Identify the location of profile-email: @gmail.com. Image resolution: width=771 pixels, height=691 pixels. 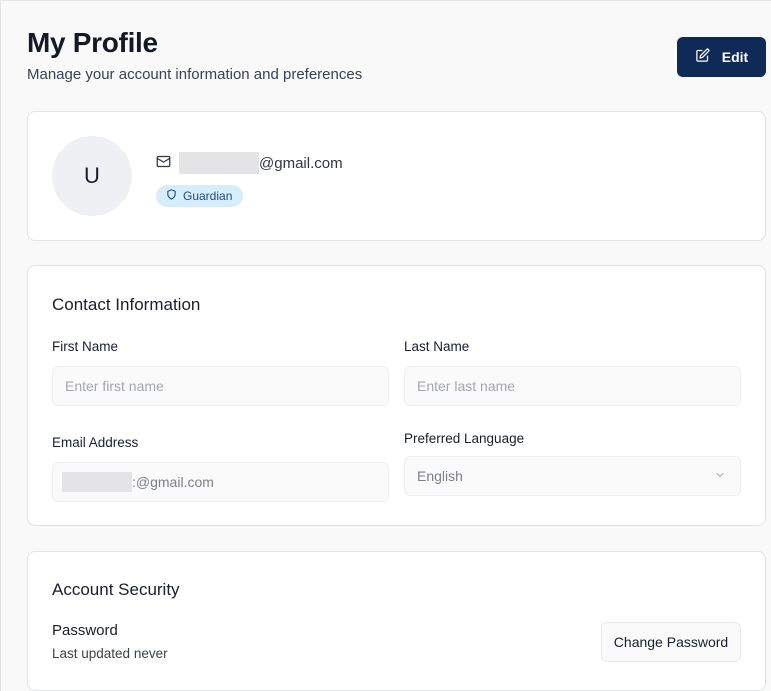
(249, 163).